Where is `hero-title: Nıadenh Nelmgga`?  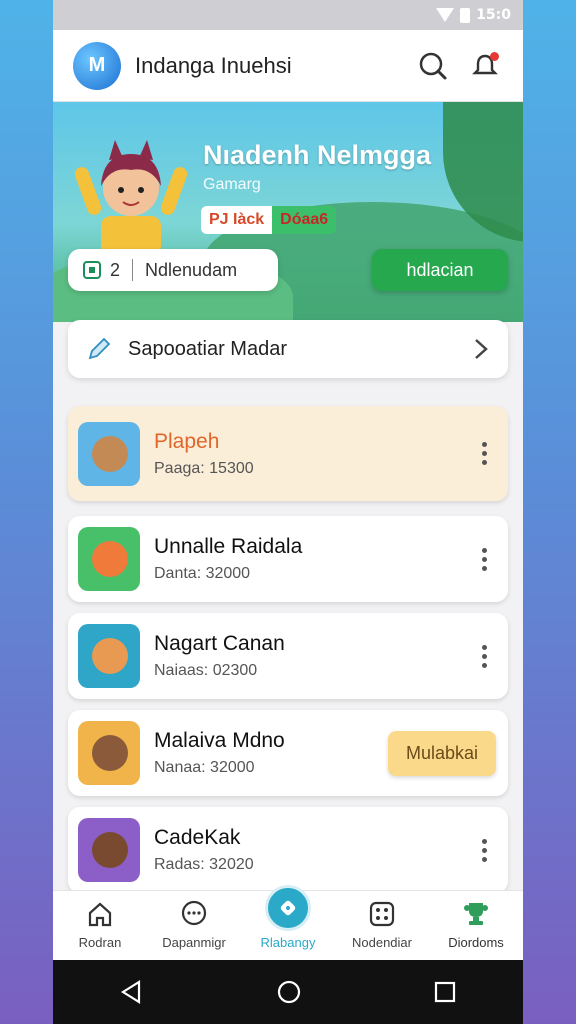
hero-title: Nıadenh Nelmgga is located at coordinates (317, 155).